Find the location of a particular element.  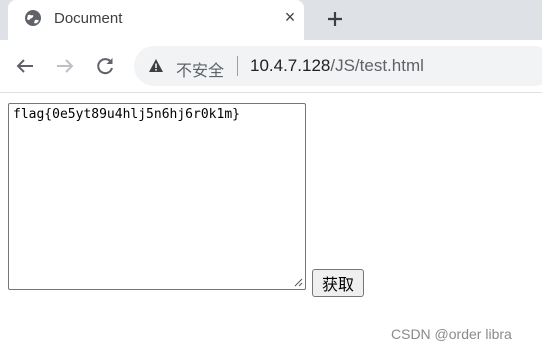

globe-icon is located at coordinates (33, 18).